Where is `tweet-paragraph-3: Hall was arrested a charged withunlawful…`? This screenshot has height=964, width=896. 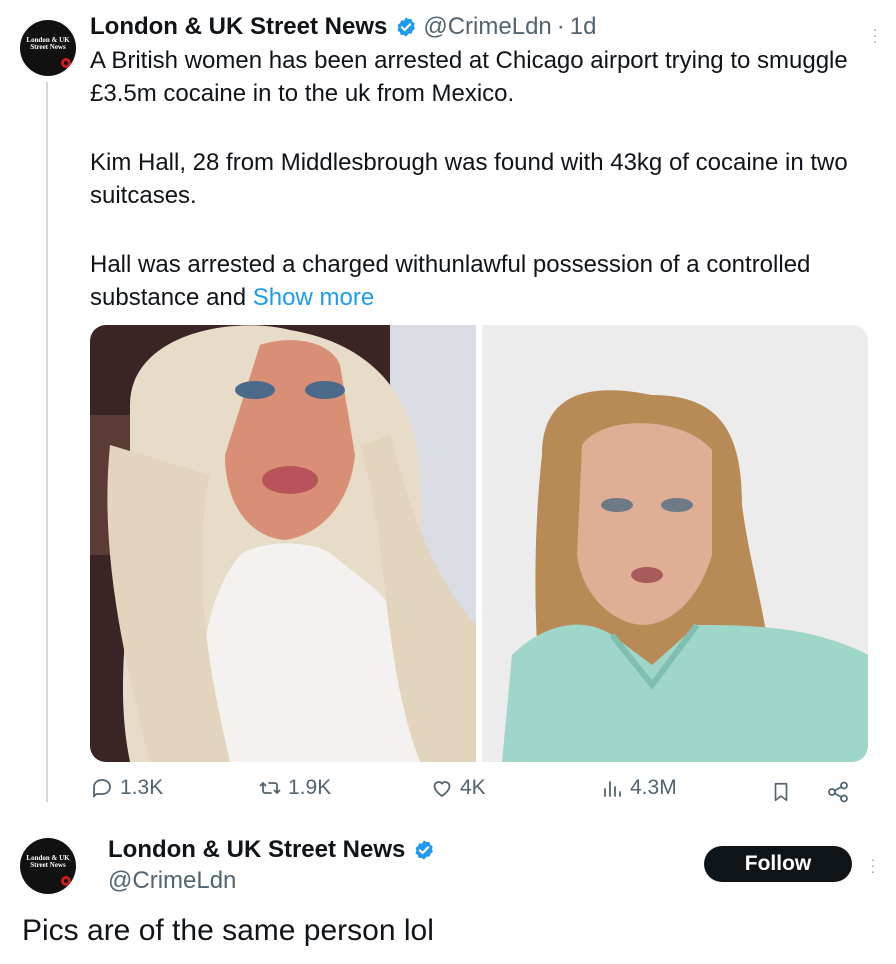
tweet-paragraph-3: Hall was arrested a charged withunlawful… is located at coordinates (480, 281).